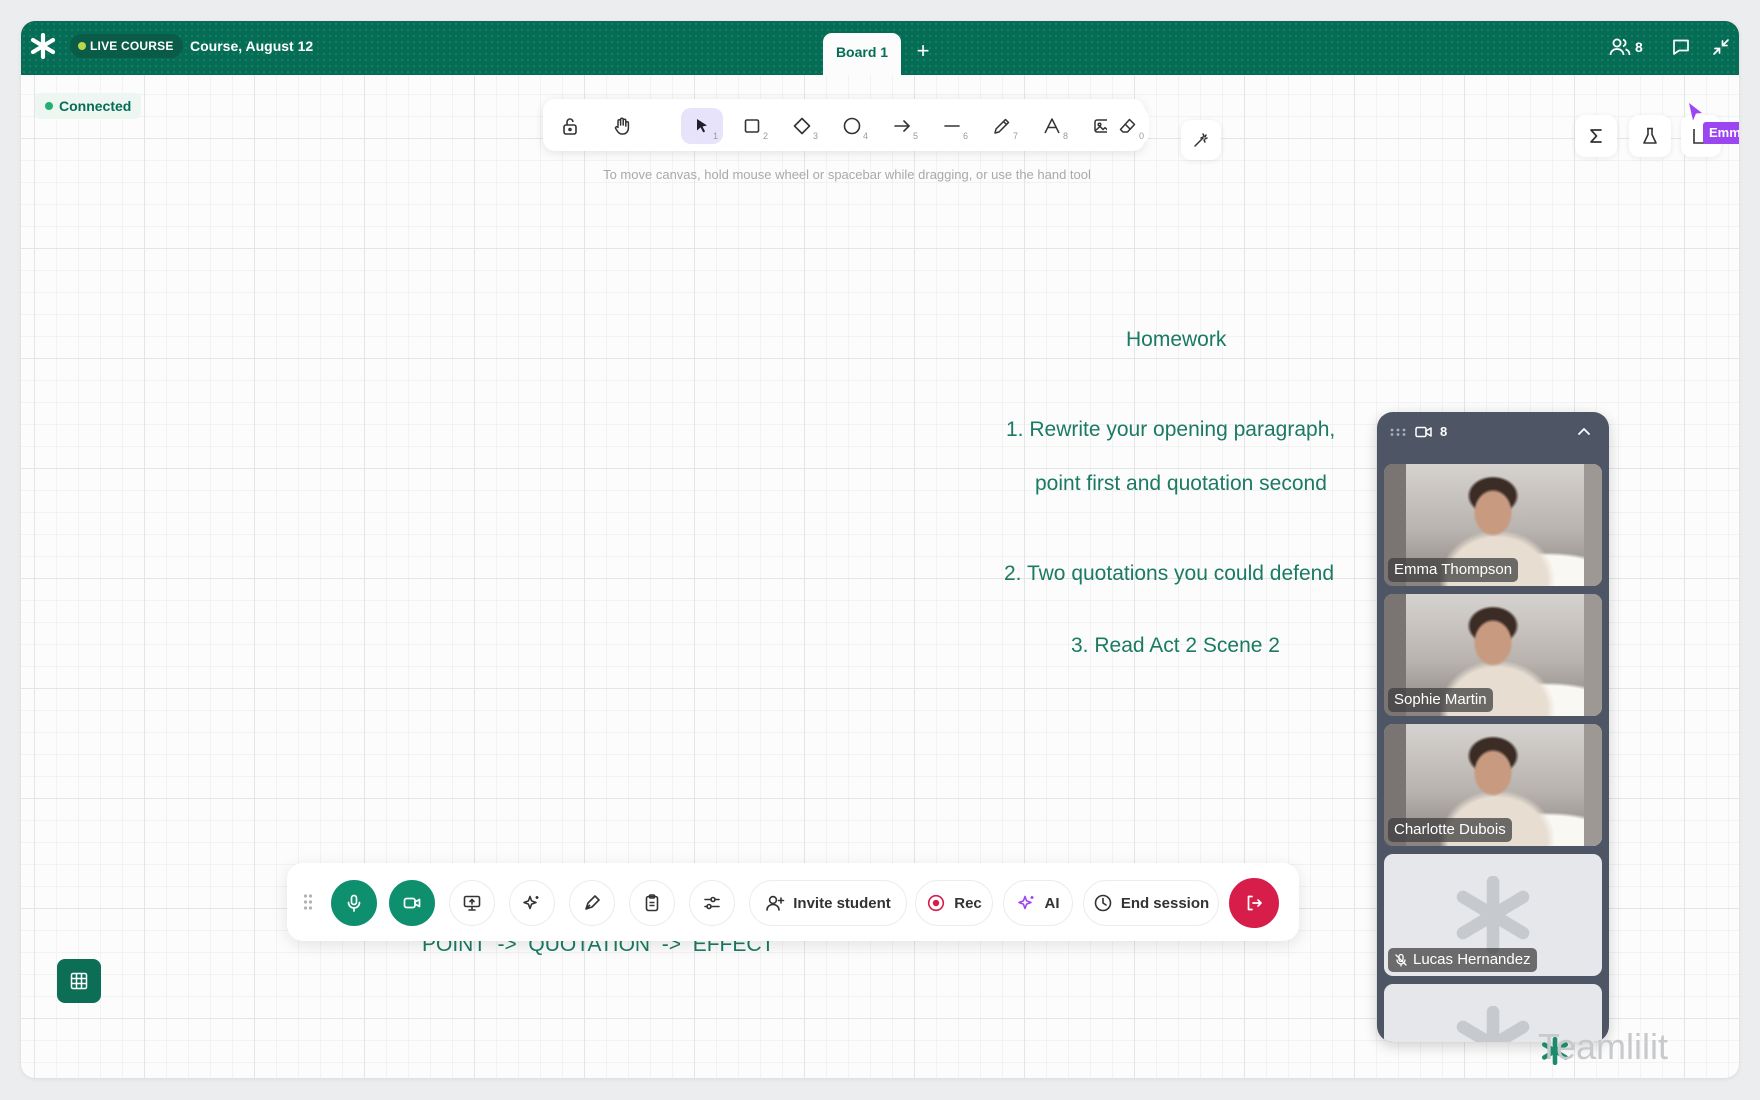 This screenshot has height=1100, width=1760. I want to click on participant-name: Charlotte Dubois, so click(1450, 830).